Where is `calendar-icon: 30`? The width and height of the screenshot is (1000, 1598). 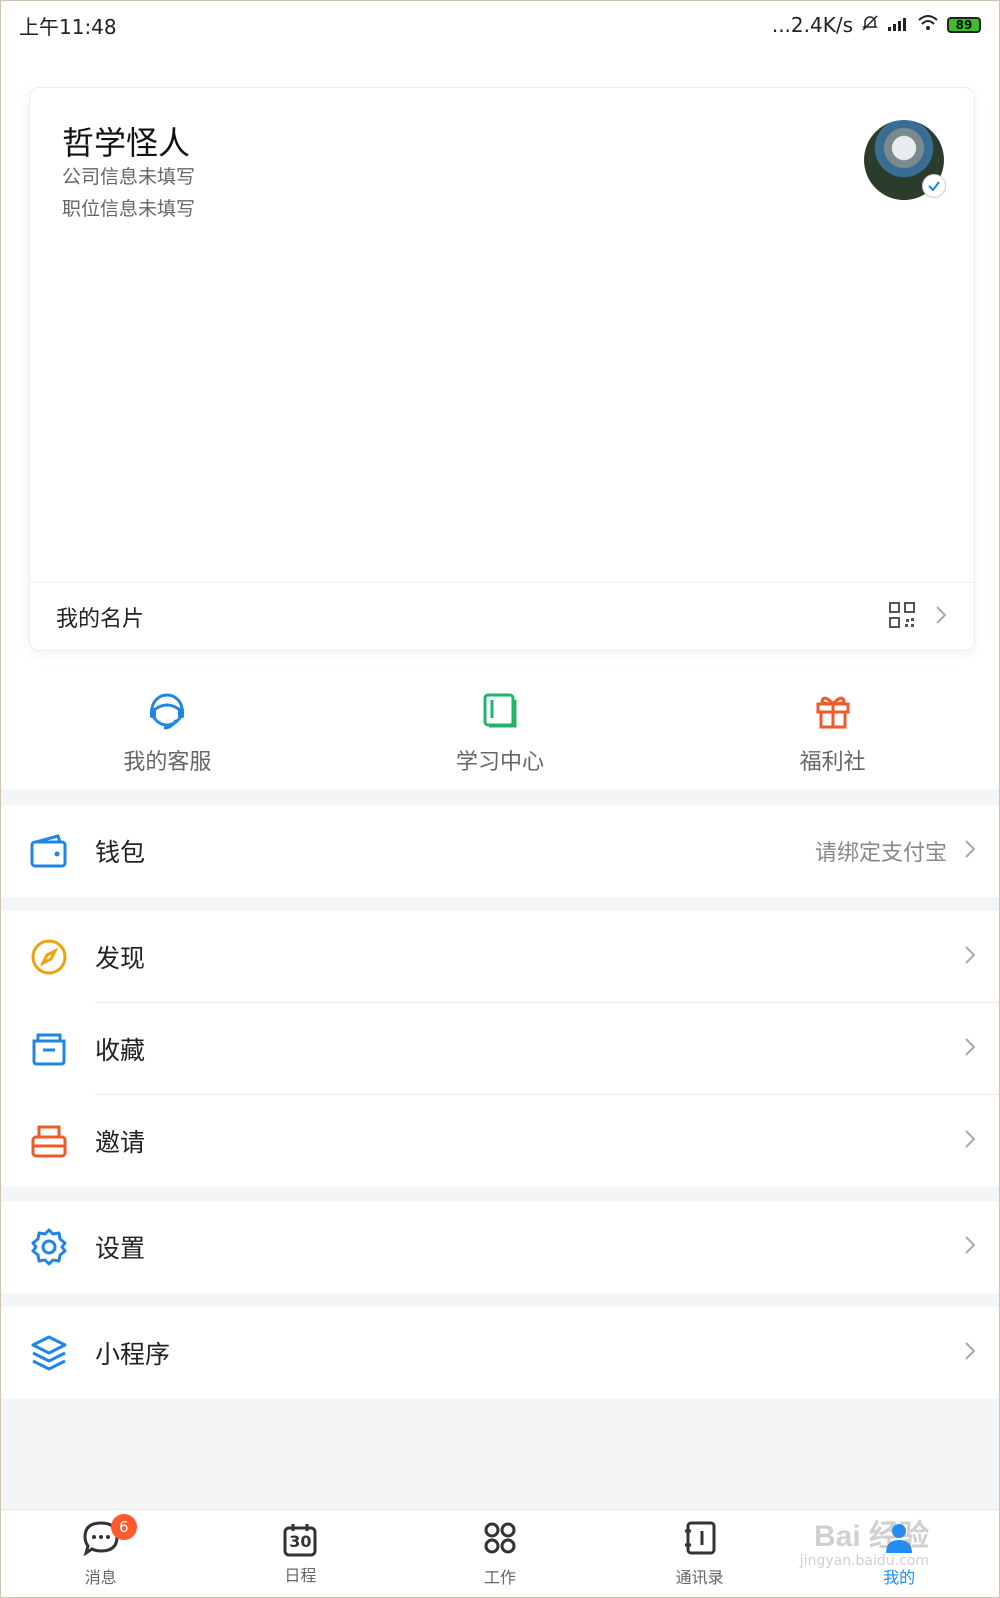 calendar-icon: 30 is located at coordinates (300, 1540).